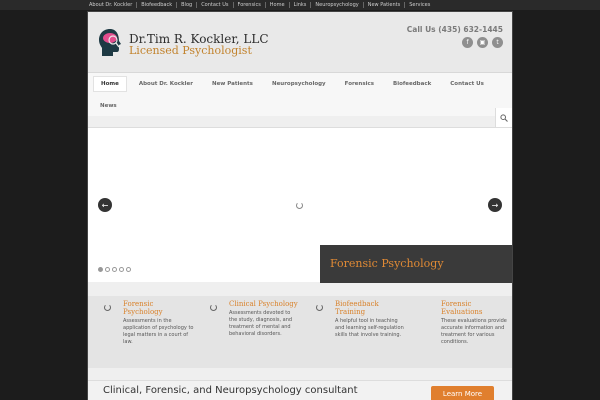 This screenshot has width=600, height=400. Describe the element at coordinates (278, 5) in the screenshot. I see `top-link-home: Home` at that location.